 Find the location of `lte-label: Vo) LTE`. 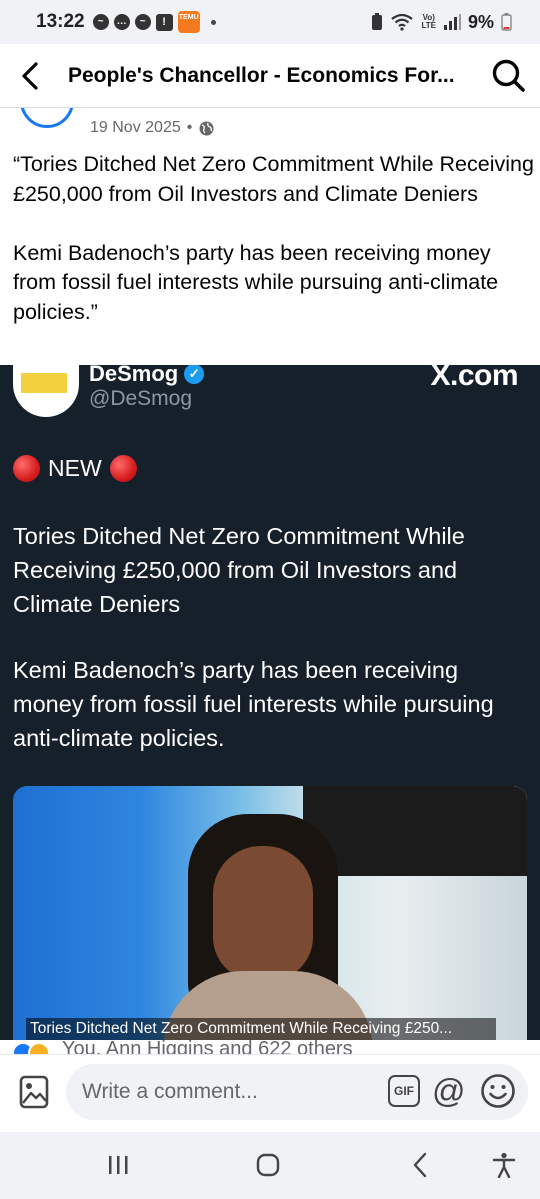

lte-label: Vo) LTE is located at coordinates (428, 21).